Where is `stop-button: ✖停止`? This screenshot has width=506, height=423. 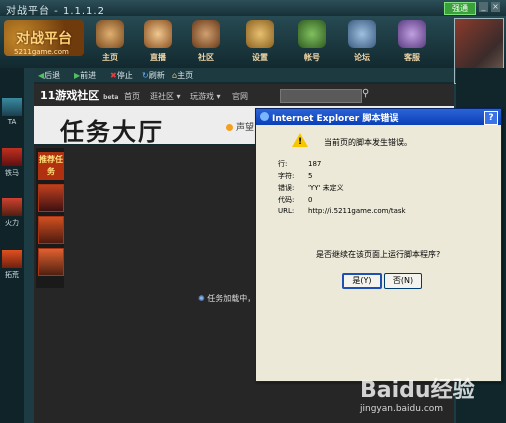 stop-button: ✖停止 is located at coordinates (121, 75).